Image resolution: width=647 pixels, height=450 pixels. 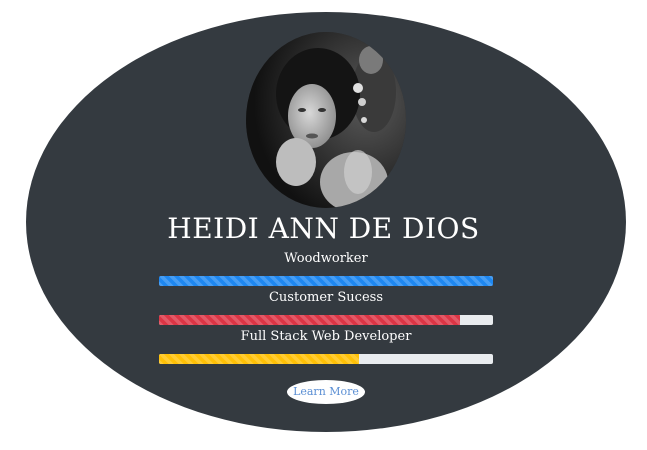 I want to click on progress-bar-woodworker, so click(x=326, y=281).